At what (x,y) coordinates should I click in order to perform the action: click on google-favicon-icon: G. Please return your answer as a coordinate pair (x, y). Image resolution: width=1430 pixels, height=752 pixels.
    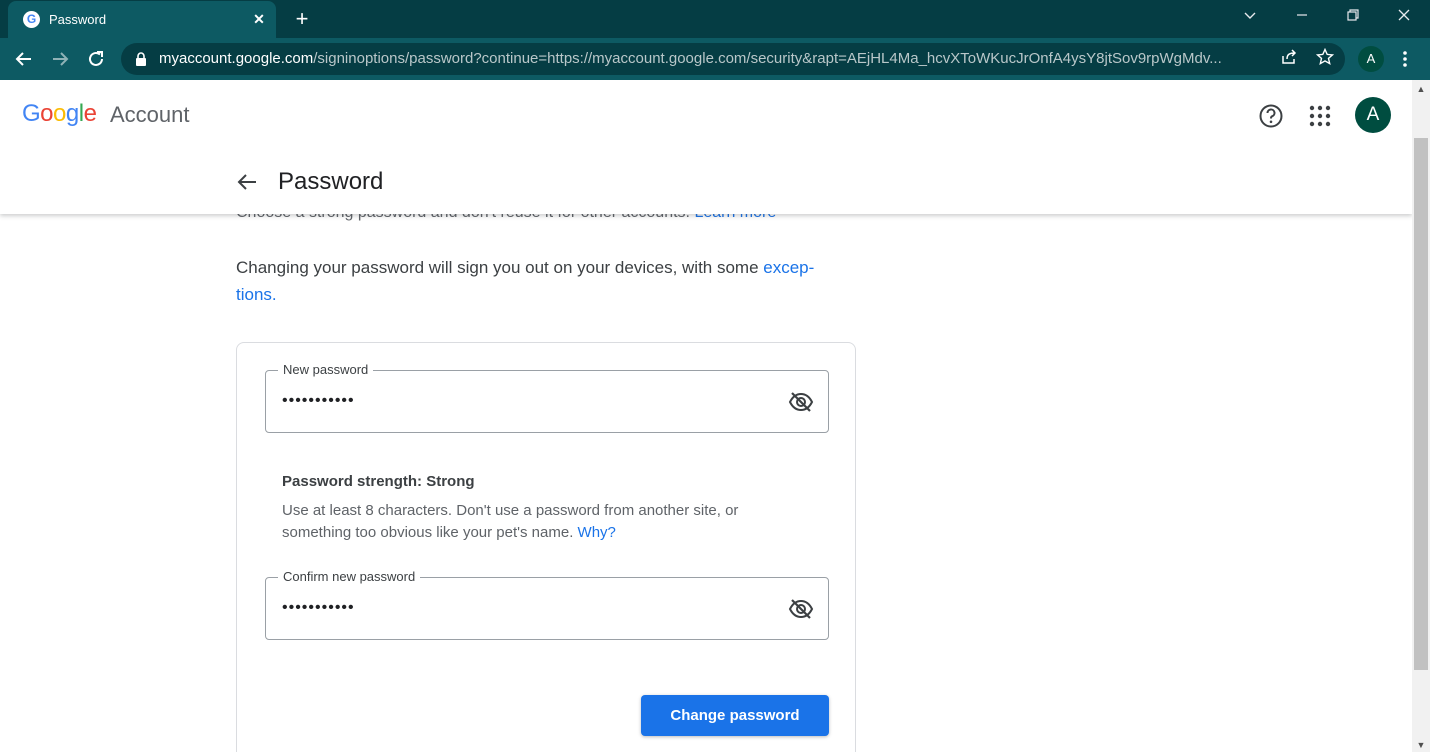
    Looking at the image, I should click on (31, 19).